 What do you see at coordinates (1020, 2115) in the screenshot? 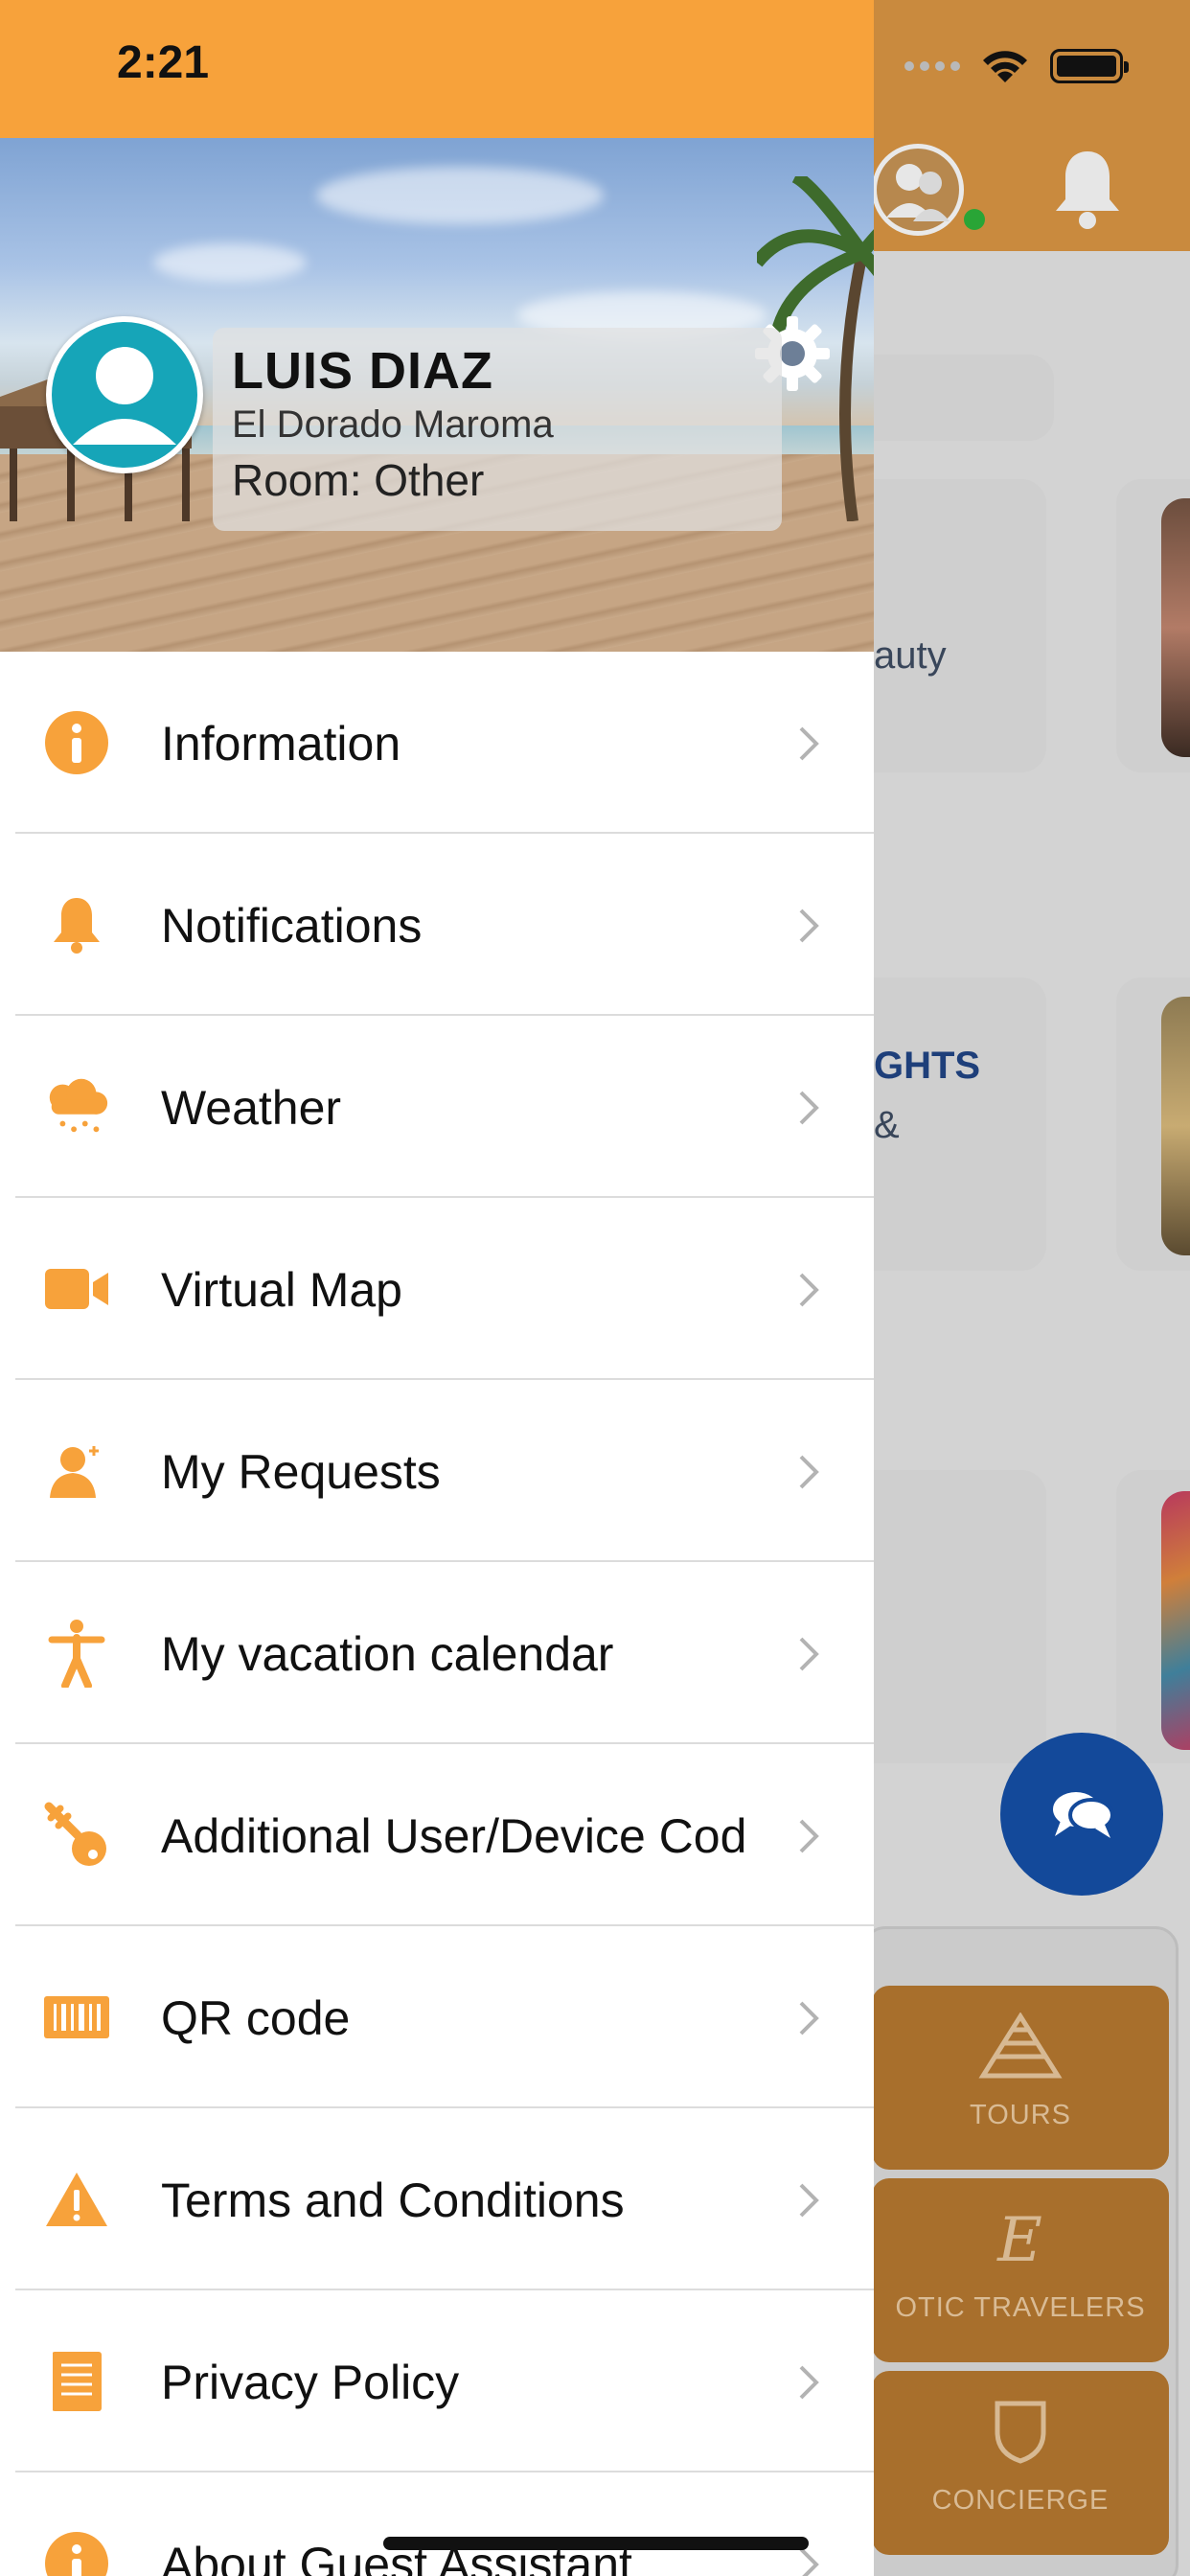
I see `tile-label: TOURS` at bounding box center [1020, 2115].